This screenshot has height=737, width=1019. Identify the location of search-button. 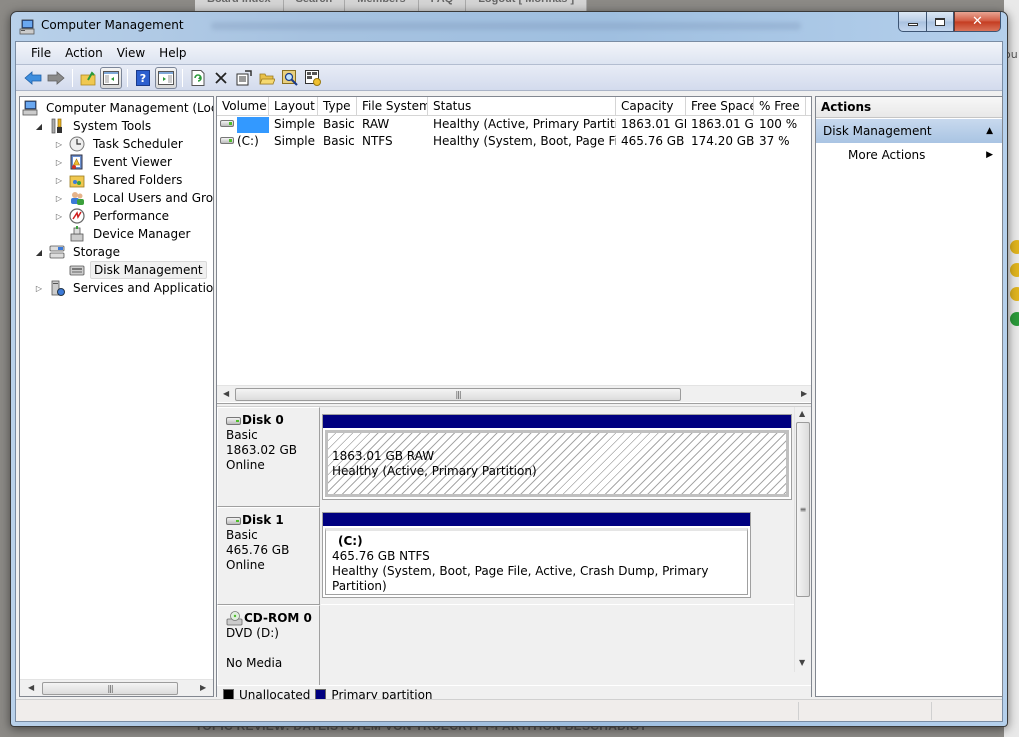
(290, 78).